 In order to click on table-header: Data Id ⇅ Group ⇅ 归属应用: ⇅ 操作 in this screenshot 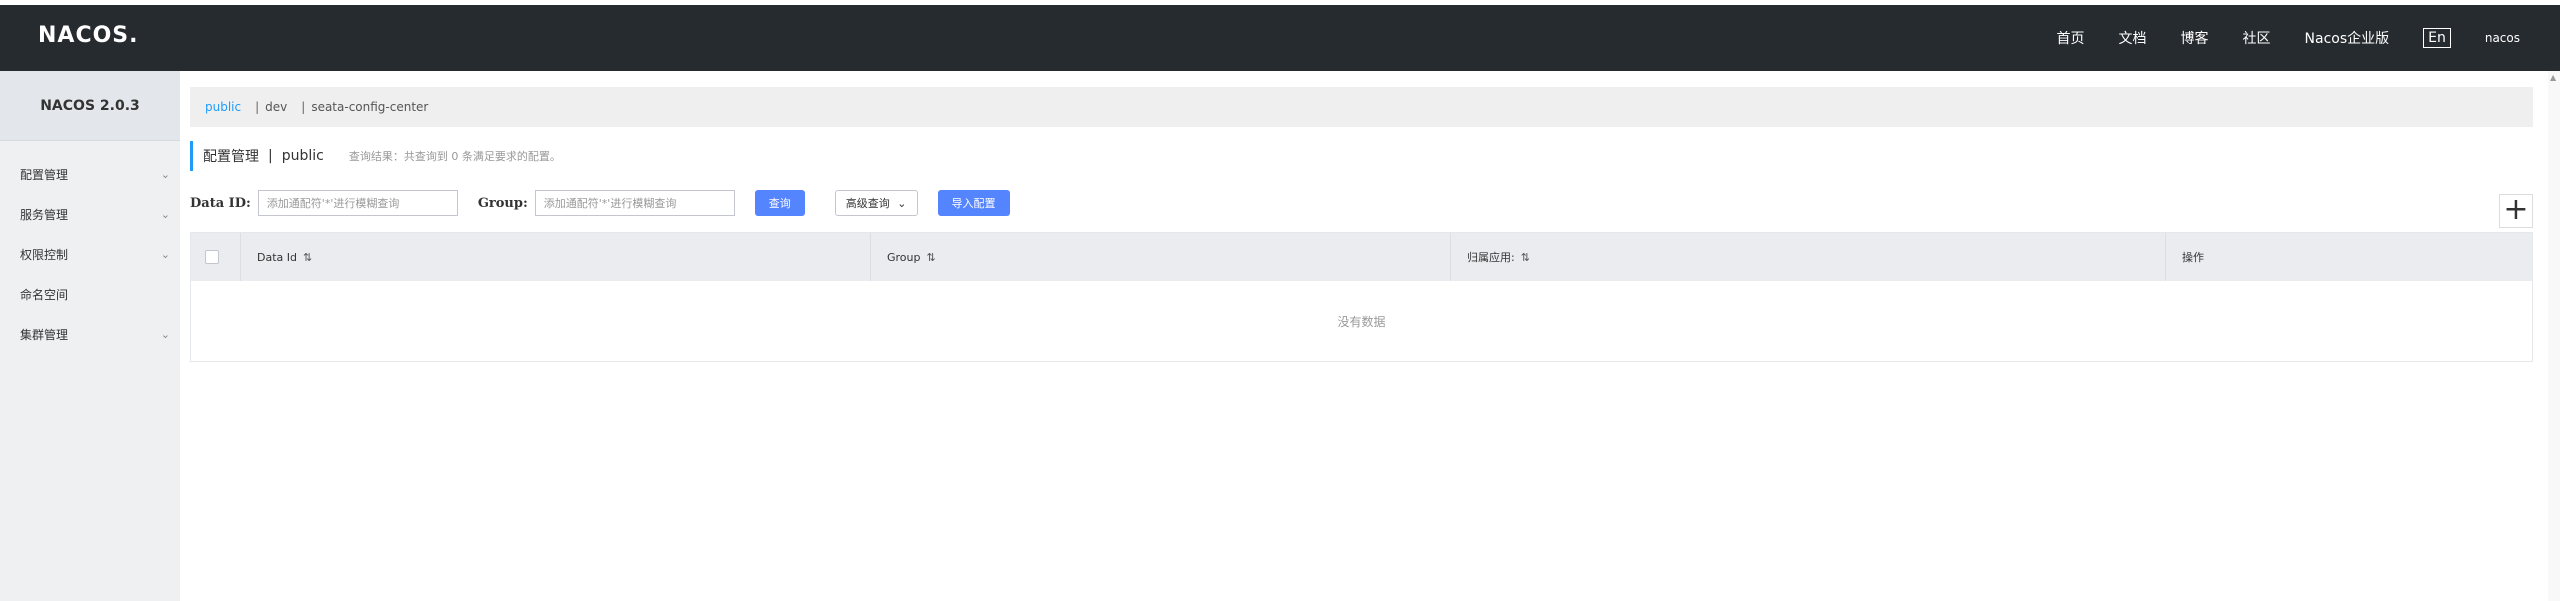, I will do `click(1361, 257)`.